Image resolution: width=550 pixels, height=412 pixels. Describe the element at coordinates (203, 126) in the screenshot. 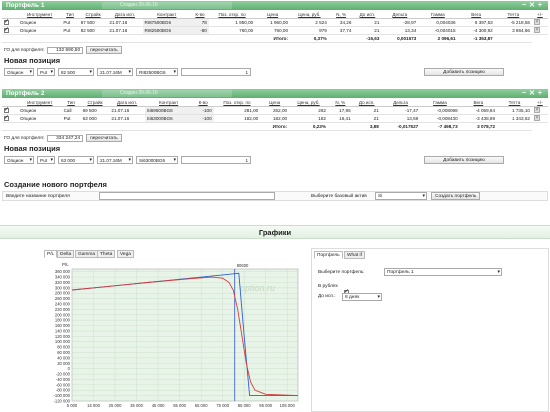

I see `empty-cell` at that location.